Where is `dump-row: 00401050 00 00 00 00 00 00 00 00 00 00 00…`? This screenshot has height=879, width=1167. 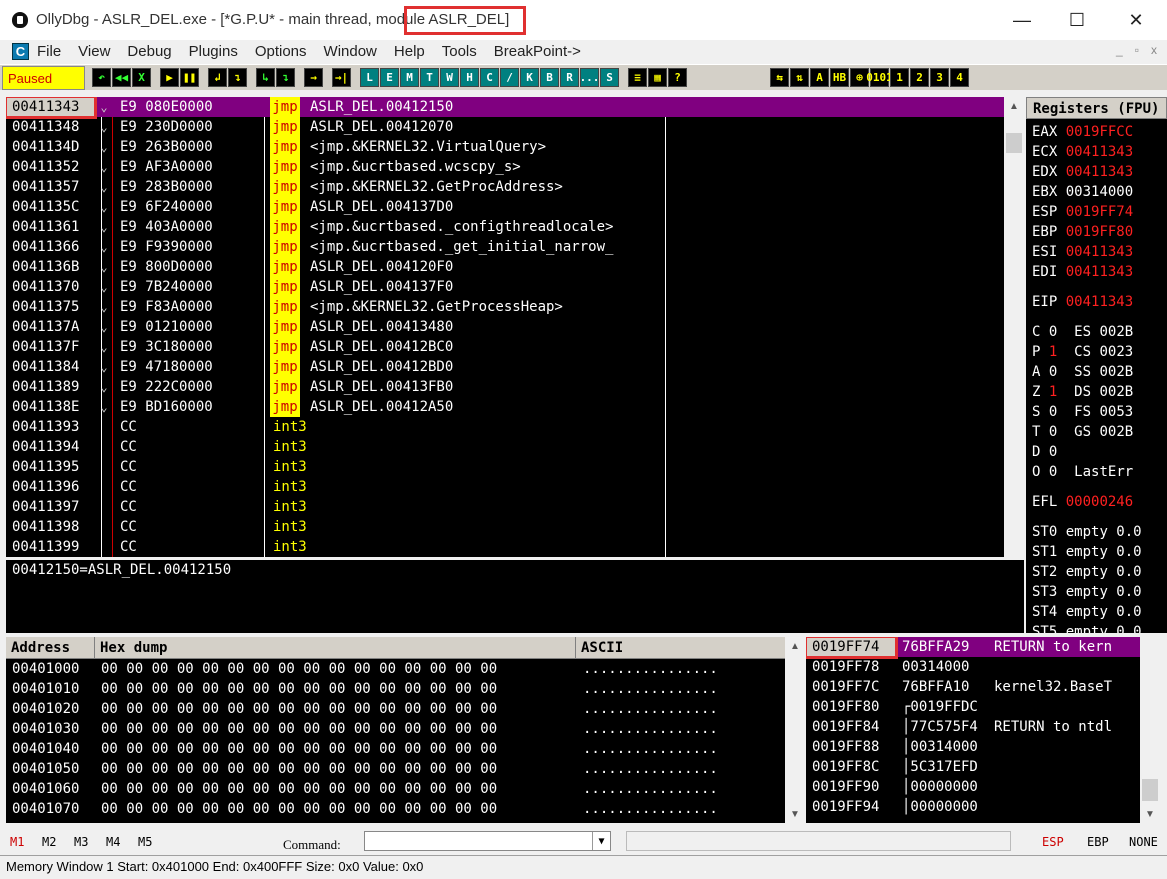 dump-row: 00401050 00 00 00 00 00 00 00 00 00 00 00… is located at coordinates (395, 769).